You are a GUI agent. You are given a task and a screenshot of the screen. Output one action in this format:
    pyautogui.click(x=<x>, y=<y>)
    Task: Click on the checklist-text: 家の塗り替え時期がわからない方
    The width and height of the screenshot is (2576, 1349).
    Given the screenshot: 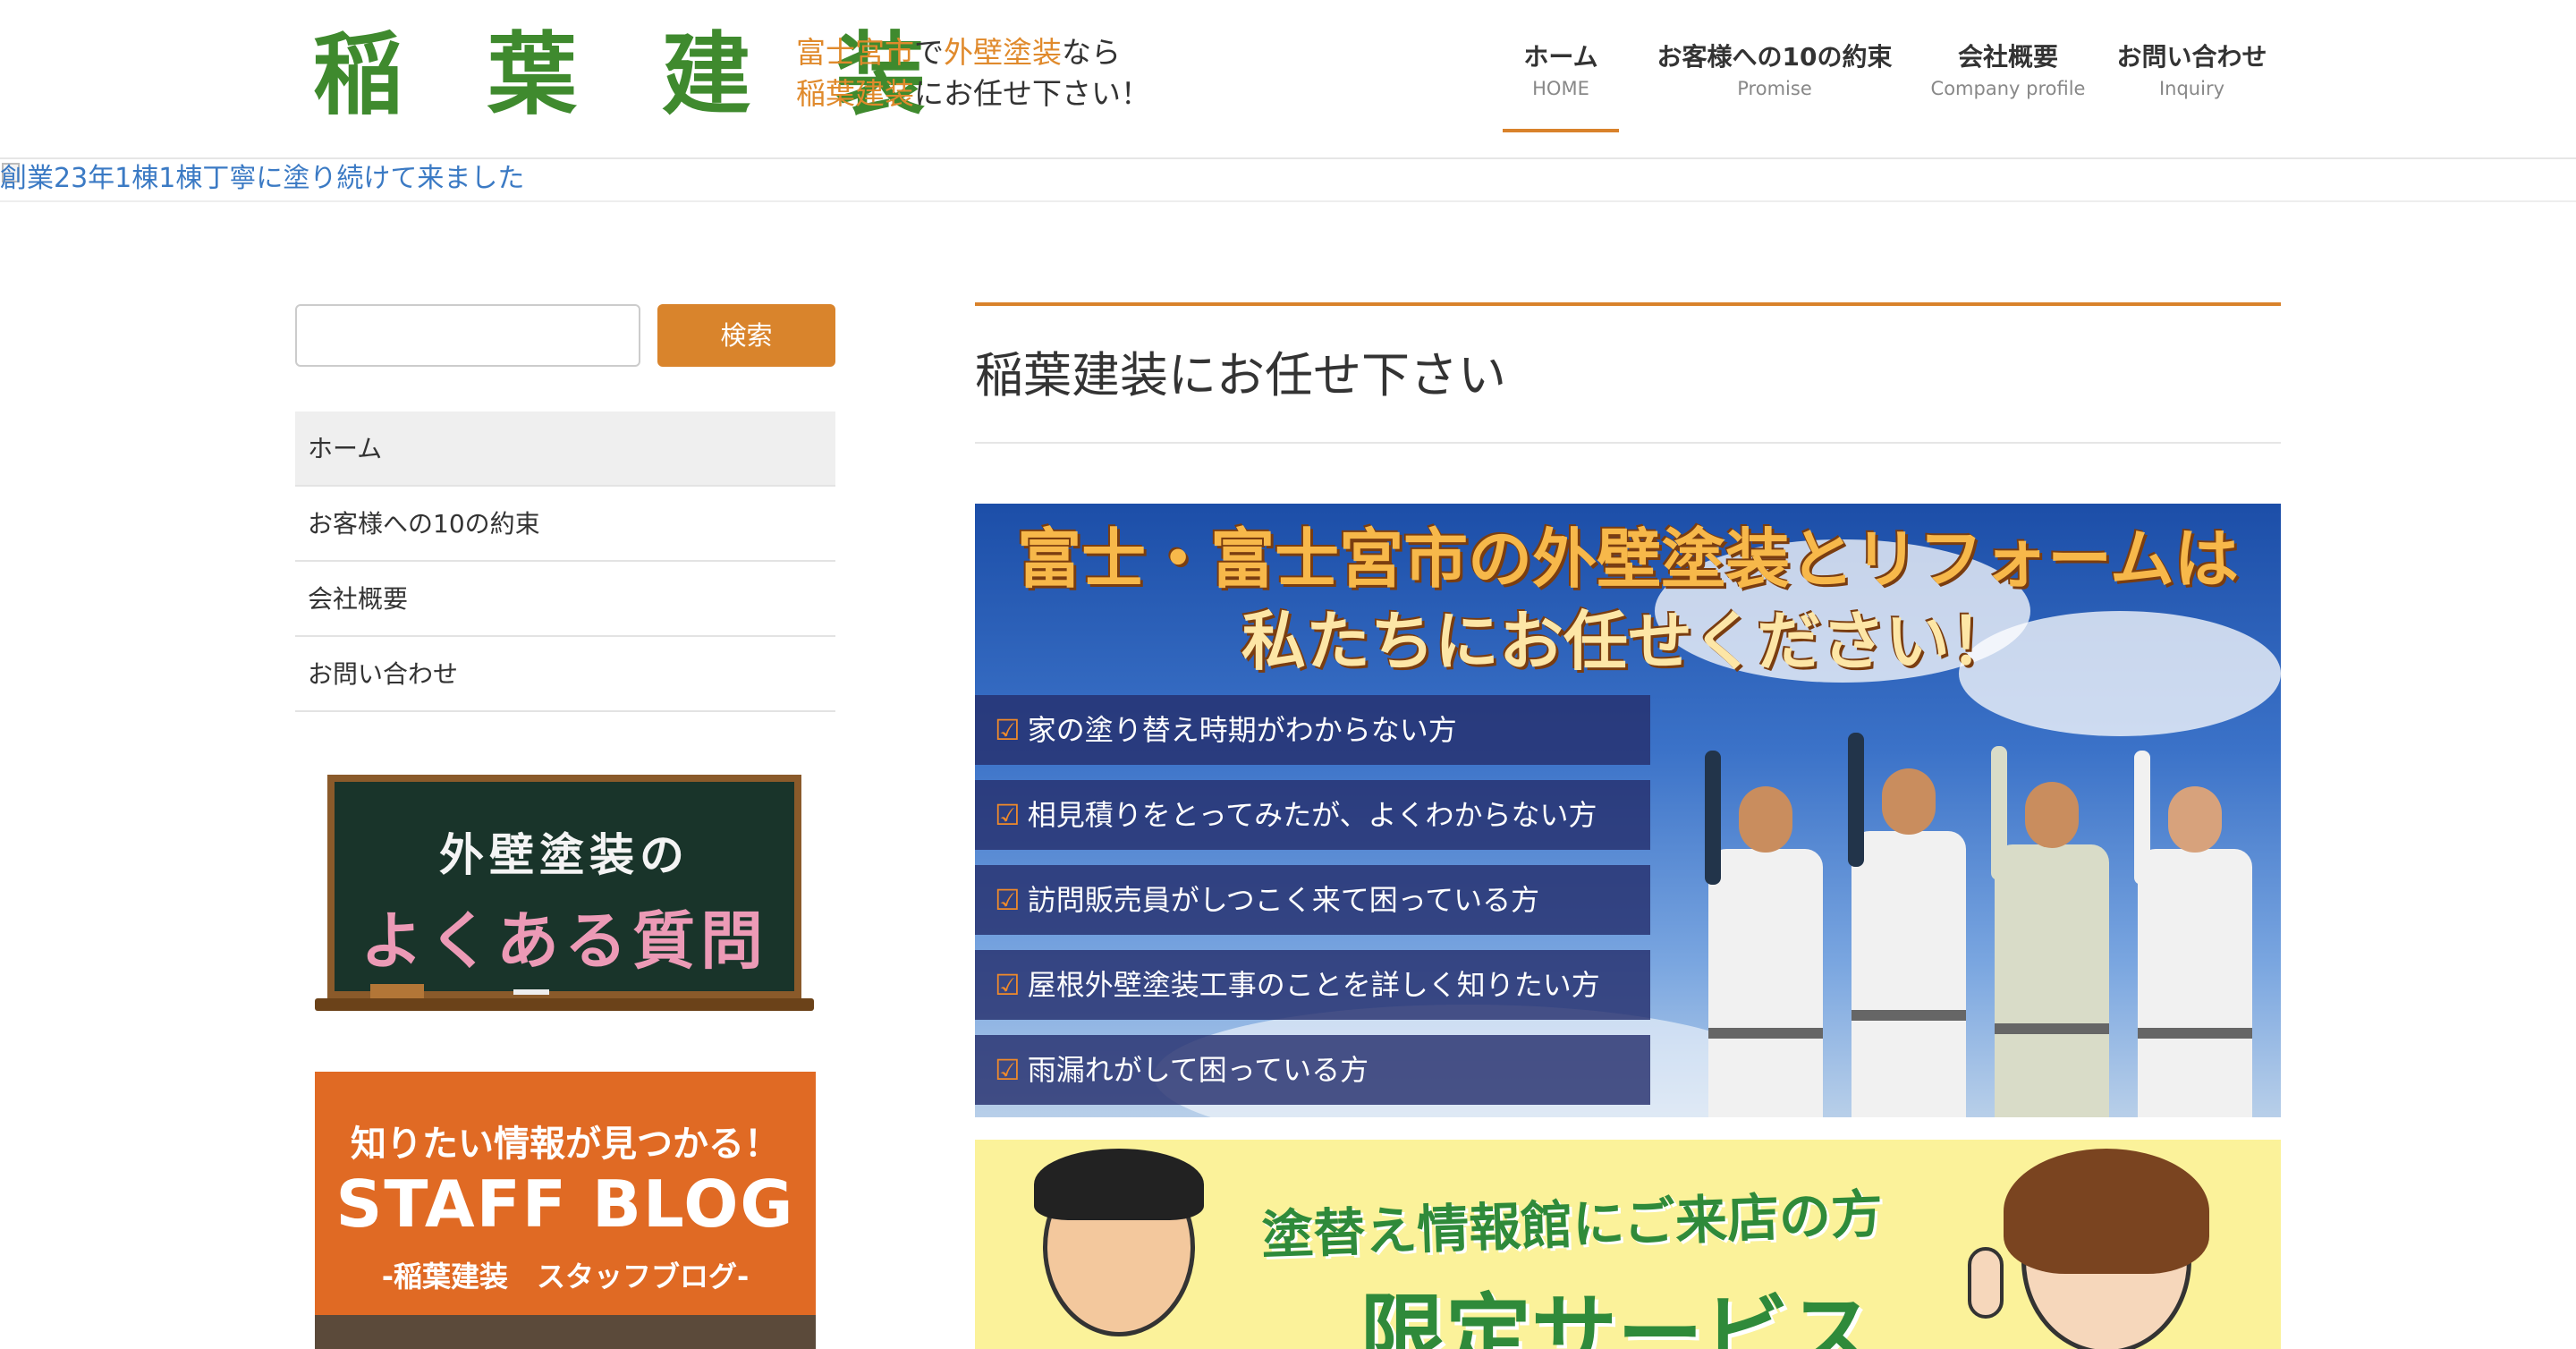 What is the action you would take?
    pyautogui.click(x=1242, y=730)
    